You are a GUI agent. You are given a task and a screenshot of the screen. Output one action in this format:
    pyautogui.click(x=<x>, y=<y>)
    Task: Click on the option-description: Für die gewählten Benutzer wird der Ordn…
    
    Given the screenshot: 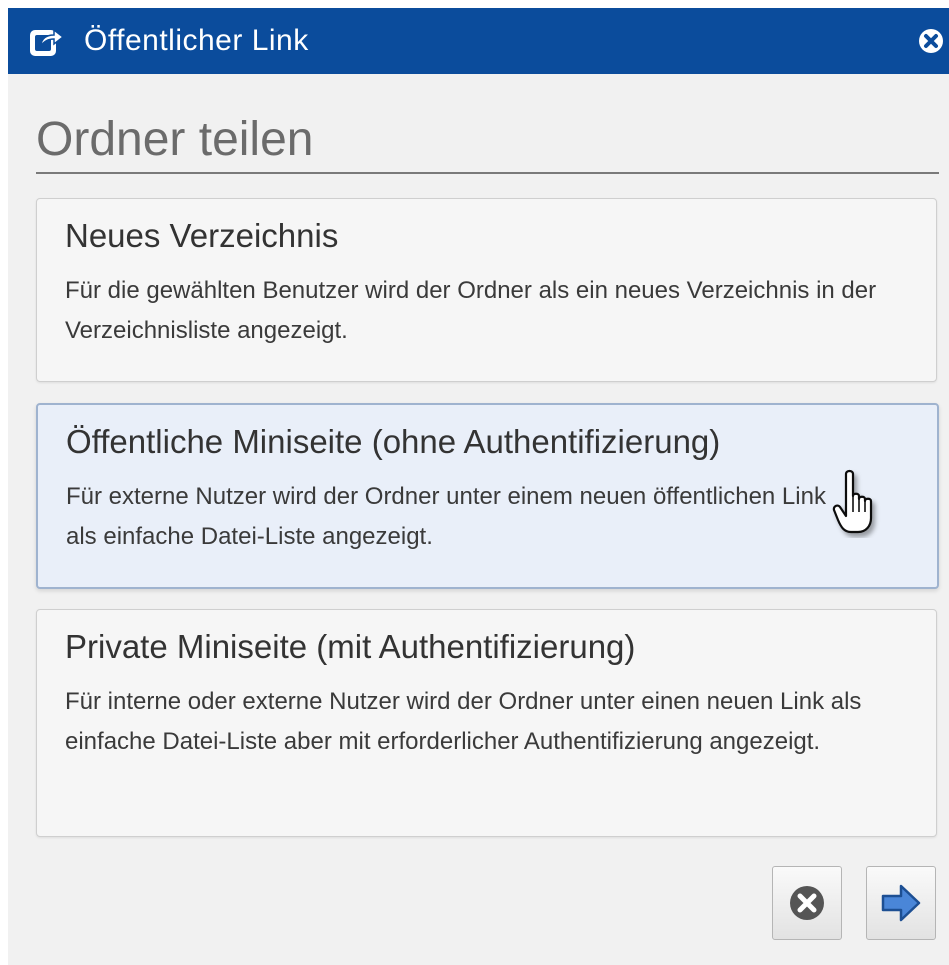 What is the action you would take?
    pyautogui.click(x=471, y=310)
    